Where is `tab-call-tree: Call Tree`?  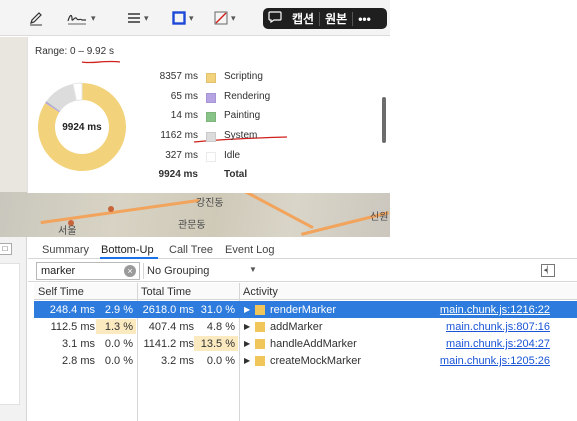 tab-call-tree: Call Tree is located at coordinates (191, 250).